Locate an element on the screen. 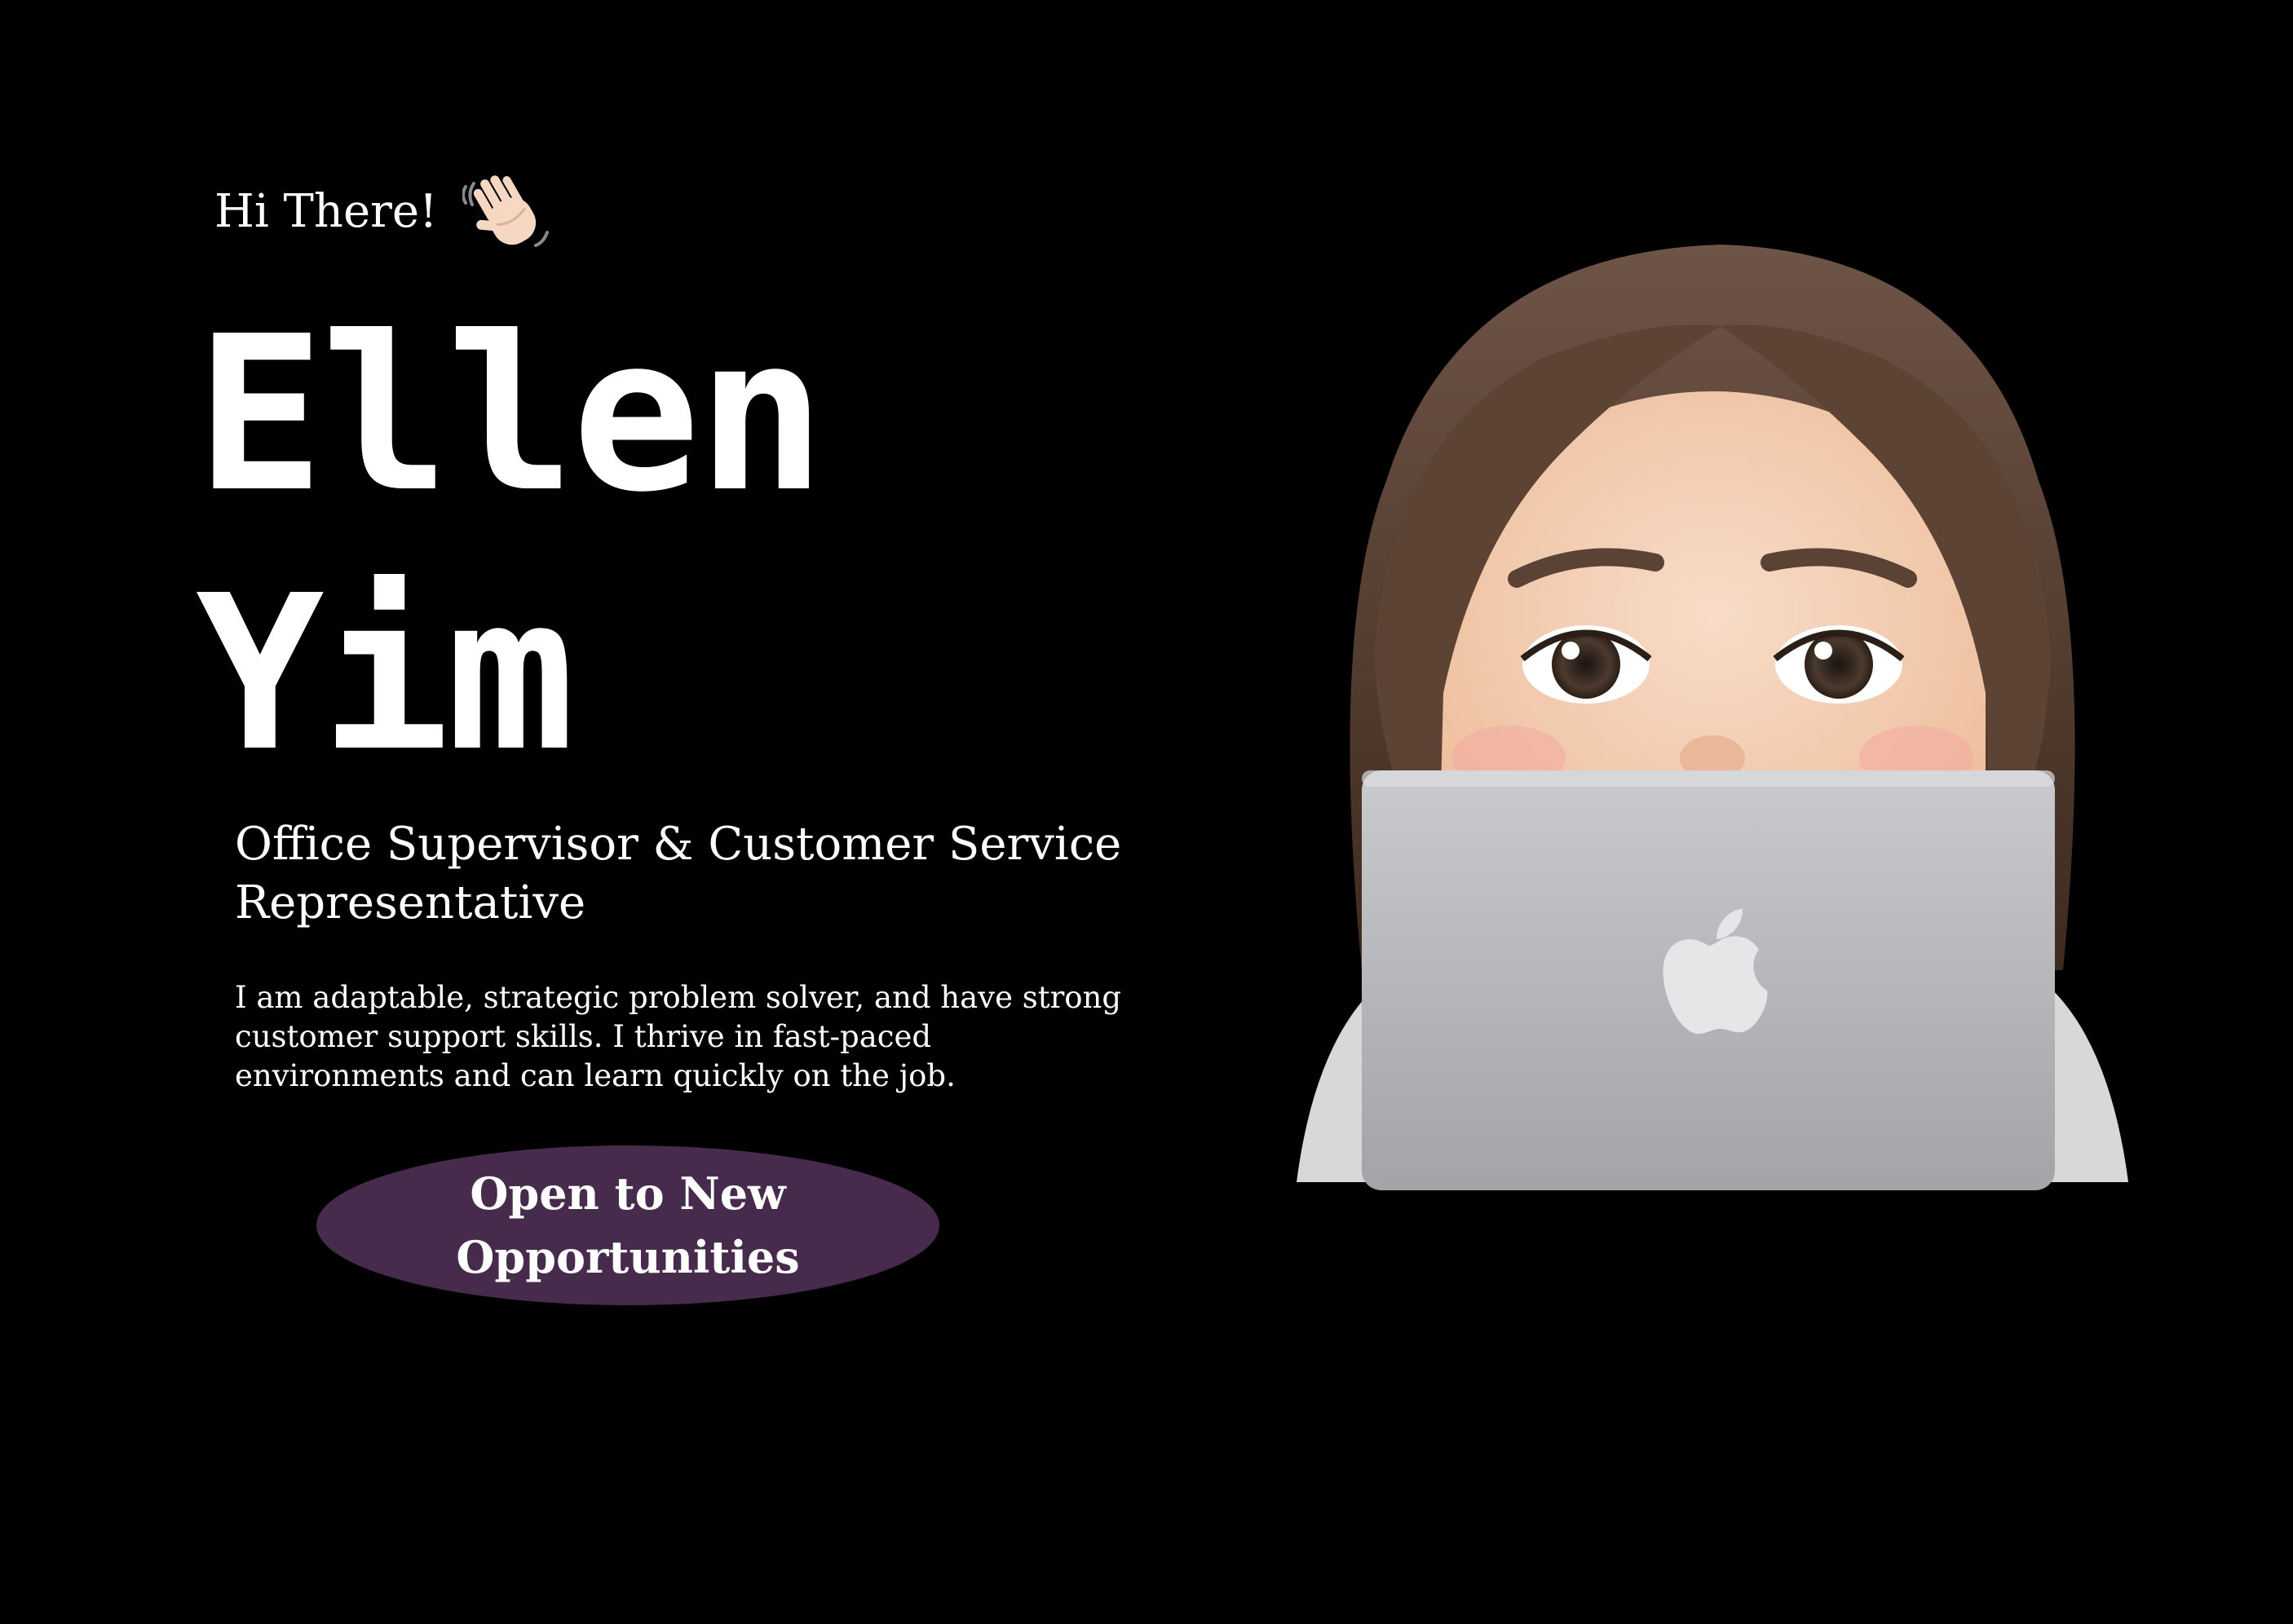 This screenshot has height=1624, width=2293. last-name: Yim is located at coordinates (386, 673).